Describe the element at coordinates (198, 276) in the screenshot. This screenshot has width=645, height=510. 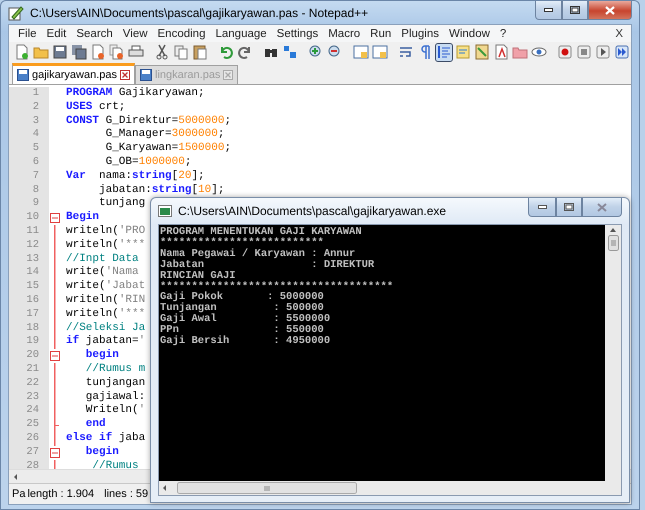
I see `console-line: RINCIAN GAJI` at that location.